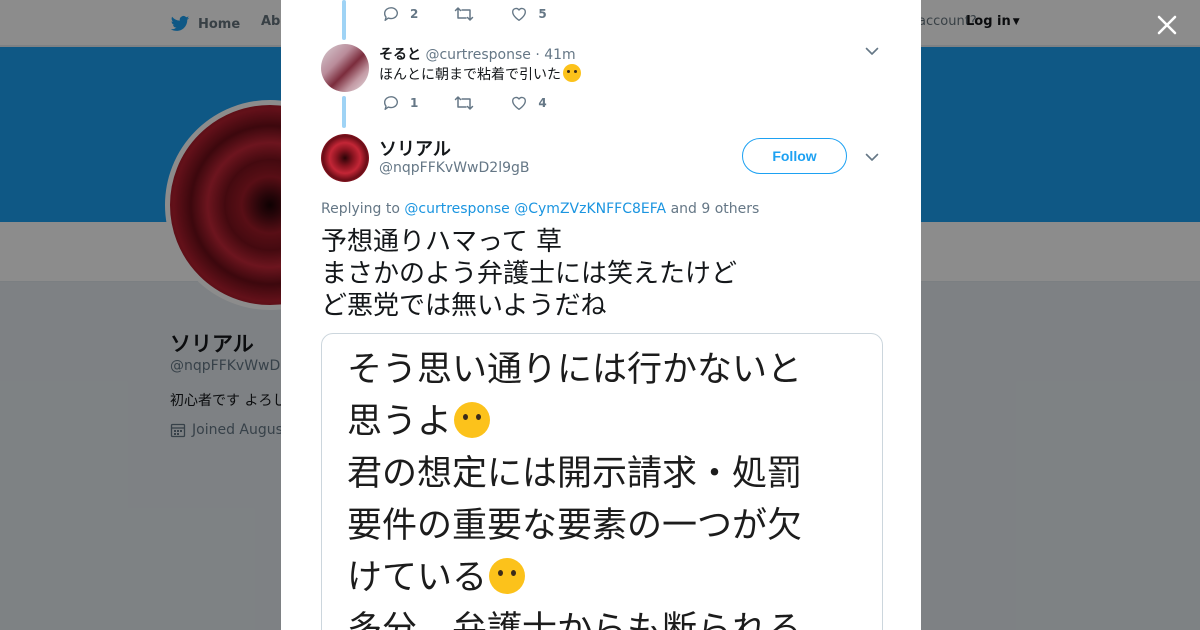  What do you see at coordinates (414, 14) in the screenshot?
I see `reply-count: 2` at bounding box center [414, 14].